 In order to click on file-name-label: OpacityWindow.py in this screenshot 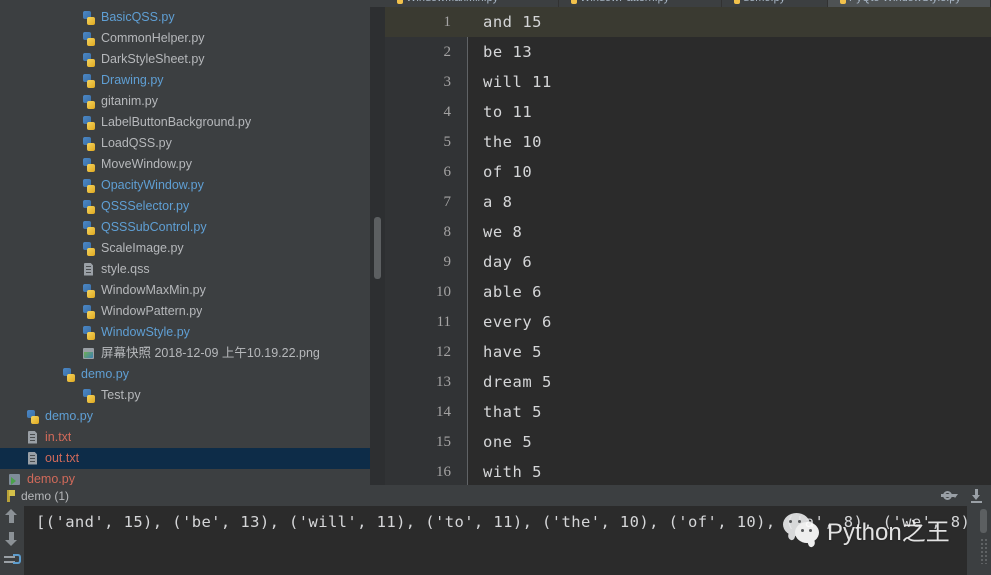, I will do `click(152, 185)`.